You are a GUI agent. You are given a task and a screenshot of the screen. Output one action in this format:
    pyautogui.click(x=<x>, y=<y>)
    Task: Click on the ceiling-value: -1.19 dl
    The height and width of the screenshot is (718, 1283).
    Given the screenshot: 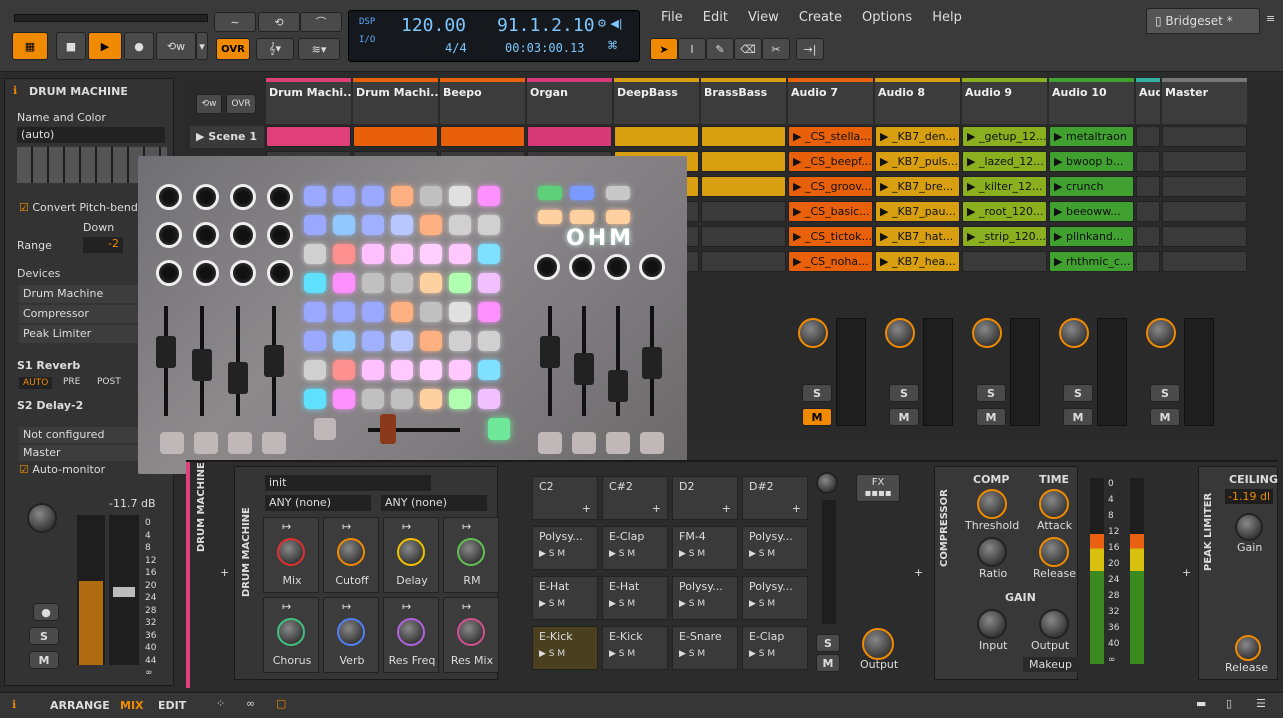 What is the action you would take?
    pyautogui.click(x=1249, y=496)
    